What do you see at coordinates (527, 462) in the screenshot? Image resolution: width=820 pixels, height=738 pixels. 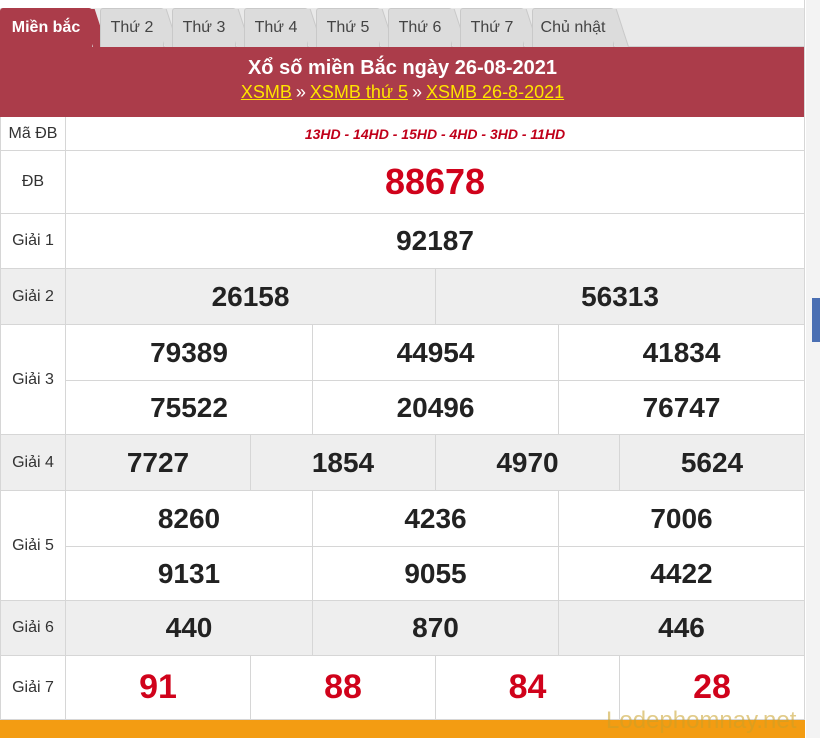 I see `prize-number: 4970` at bounding box center [527, 462].